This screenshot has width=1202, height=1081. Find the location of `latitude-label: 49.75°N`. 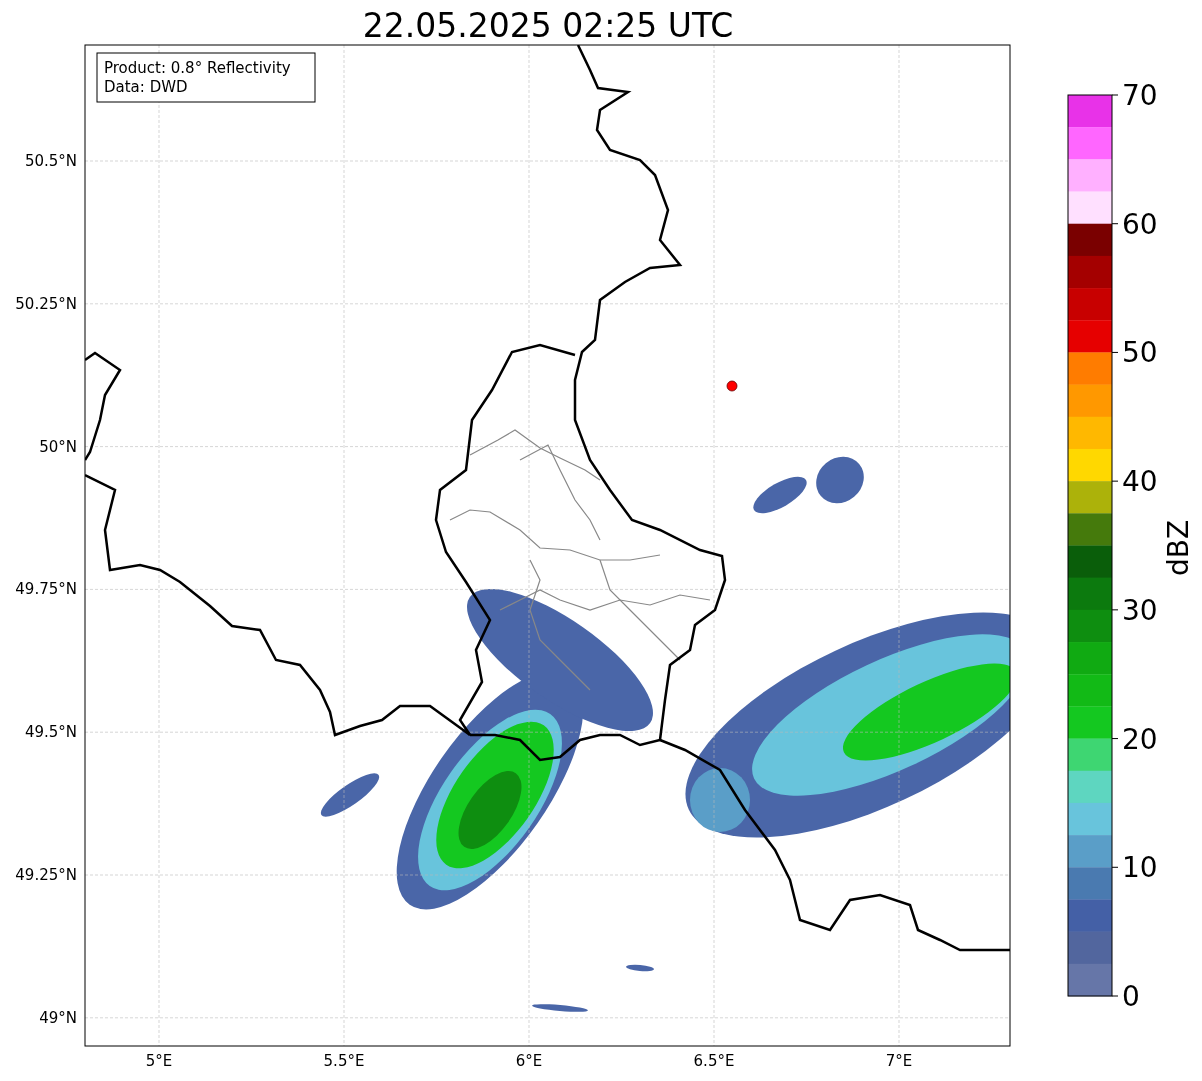

latitude-label: 49.75°N is located at coordinates (46, 589).